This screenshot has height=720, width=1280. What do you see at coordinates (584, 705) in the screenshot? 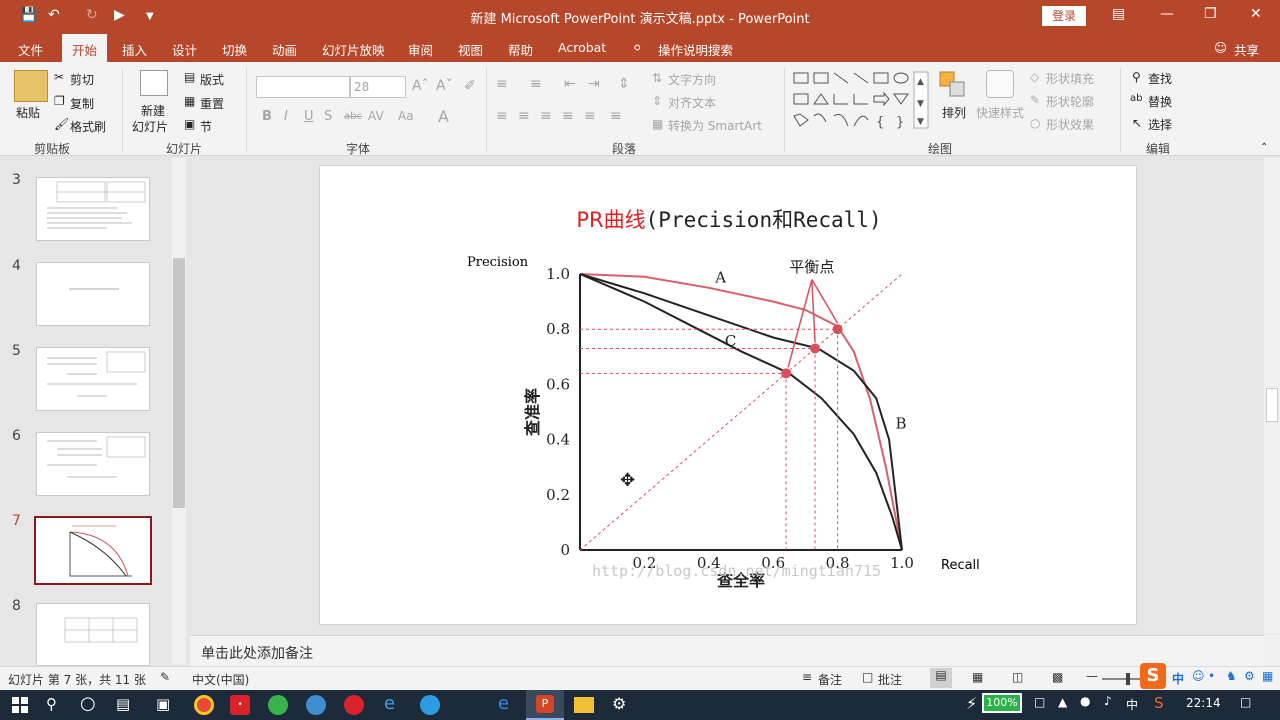
I see `file-explorer-icon` at bounding box center [584, 705].